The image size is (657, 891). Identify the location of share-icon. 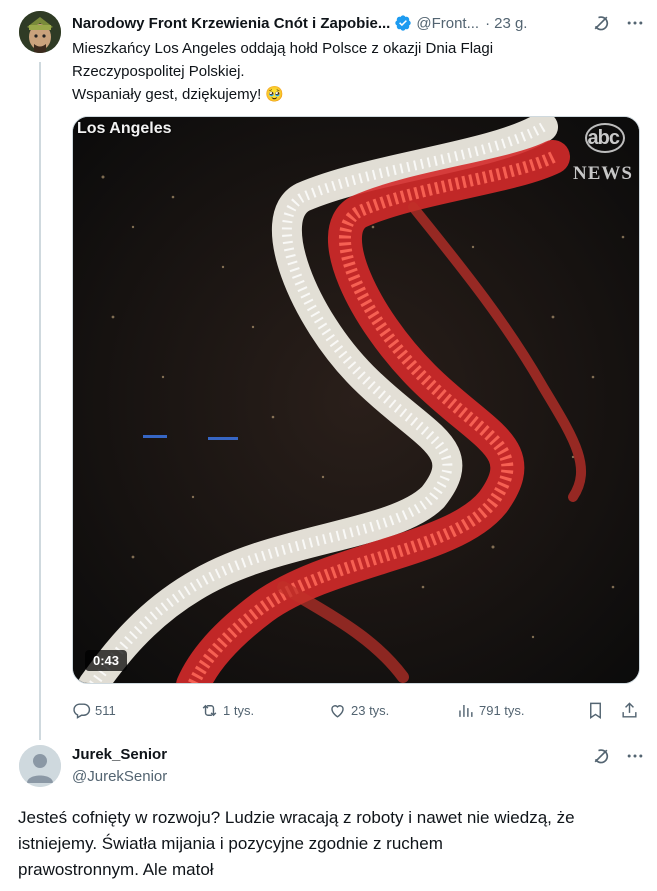
(629, 709).